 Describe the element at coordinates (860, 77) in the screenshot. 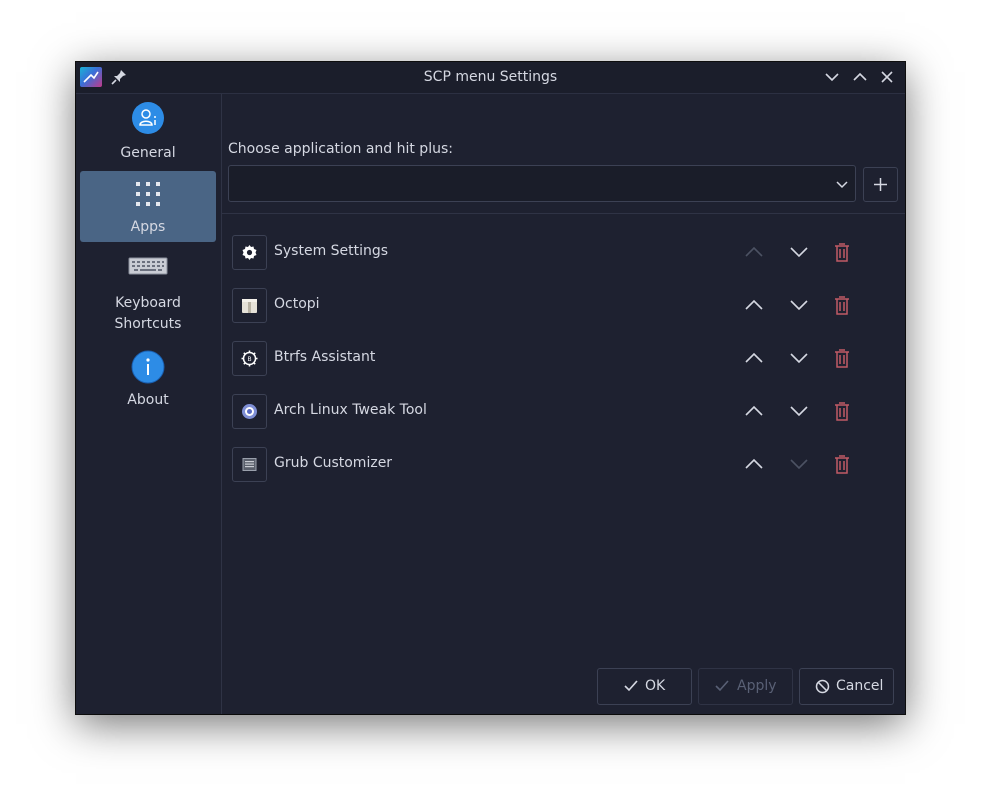

I see `maximize-button` at that location.